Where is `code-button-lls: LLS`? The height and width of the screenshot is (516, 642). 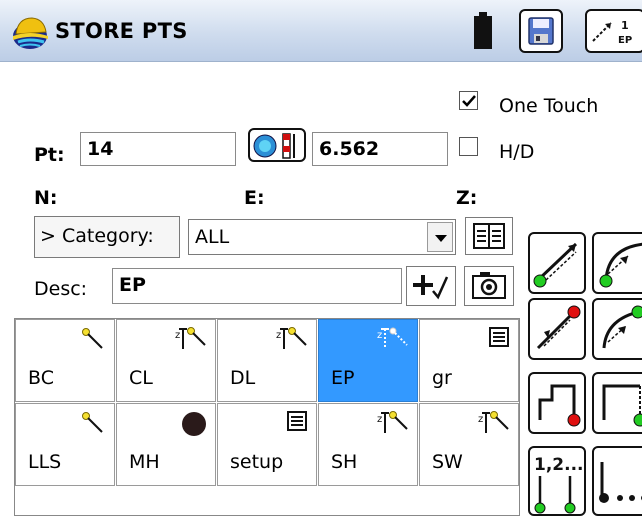
code-button-lls: LLS is located at coordinates (65, 444).